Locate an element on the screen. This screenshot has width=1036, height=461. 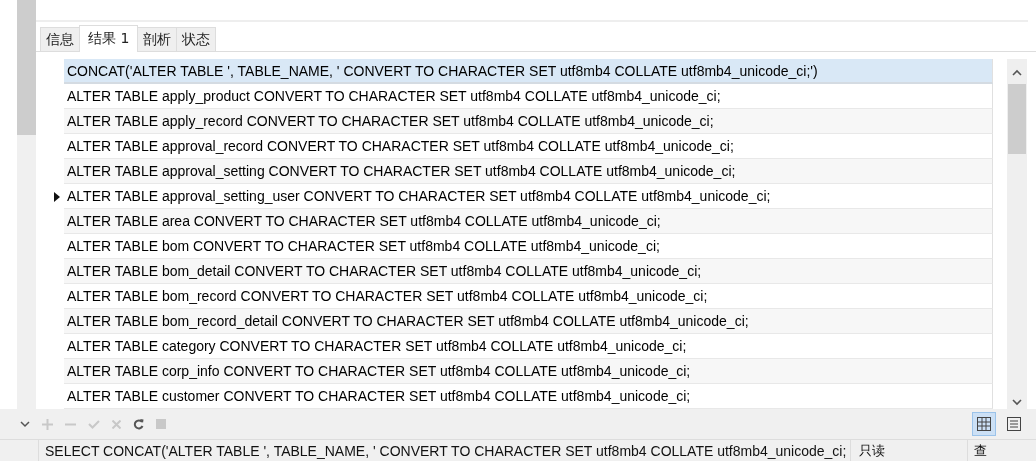
status-query-text: SELECT CONCAT('ALTER TABLE ', TABLE_NAME, ' CONVERT TO CHARACTER SET utf8mb4 COLLATE utf8mb4_unicode_ci; is located at coordinates (442, 450).